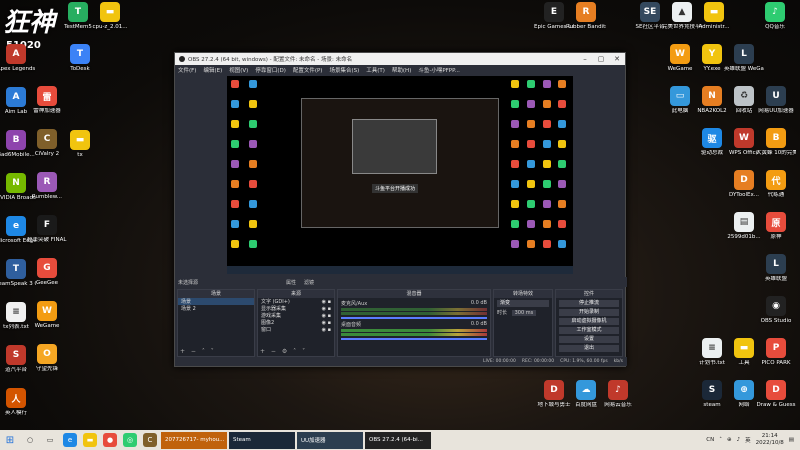  Describe the element at coordinates (50, 440) in the screenshot. I see `task-view-icon: ▭` at that location.